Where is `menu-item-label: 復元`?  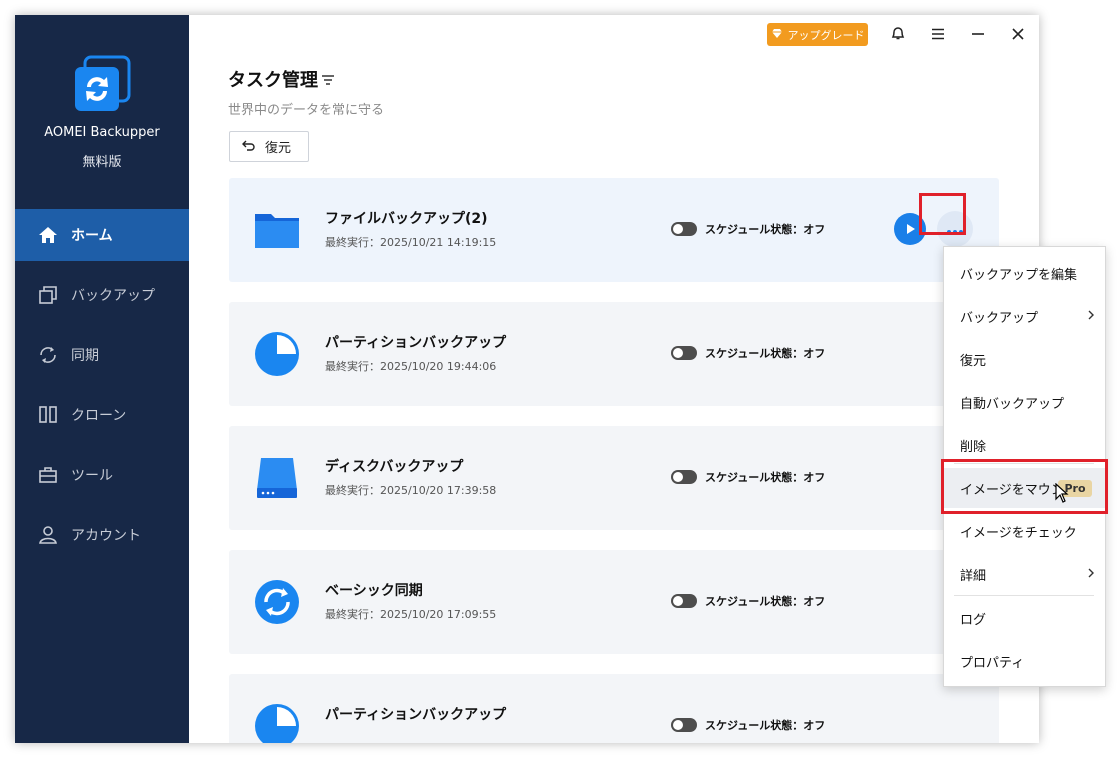 menu-item-label: 復元 is located at coordinates (973, 361).